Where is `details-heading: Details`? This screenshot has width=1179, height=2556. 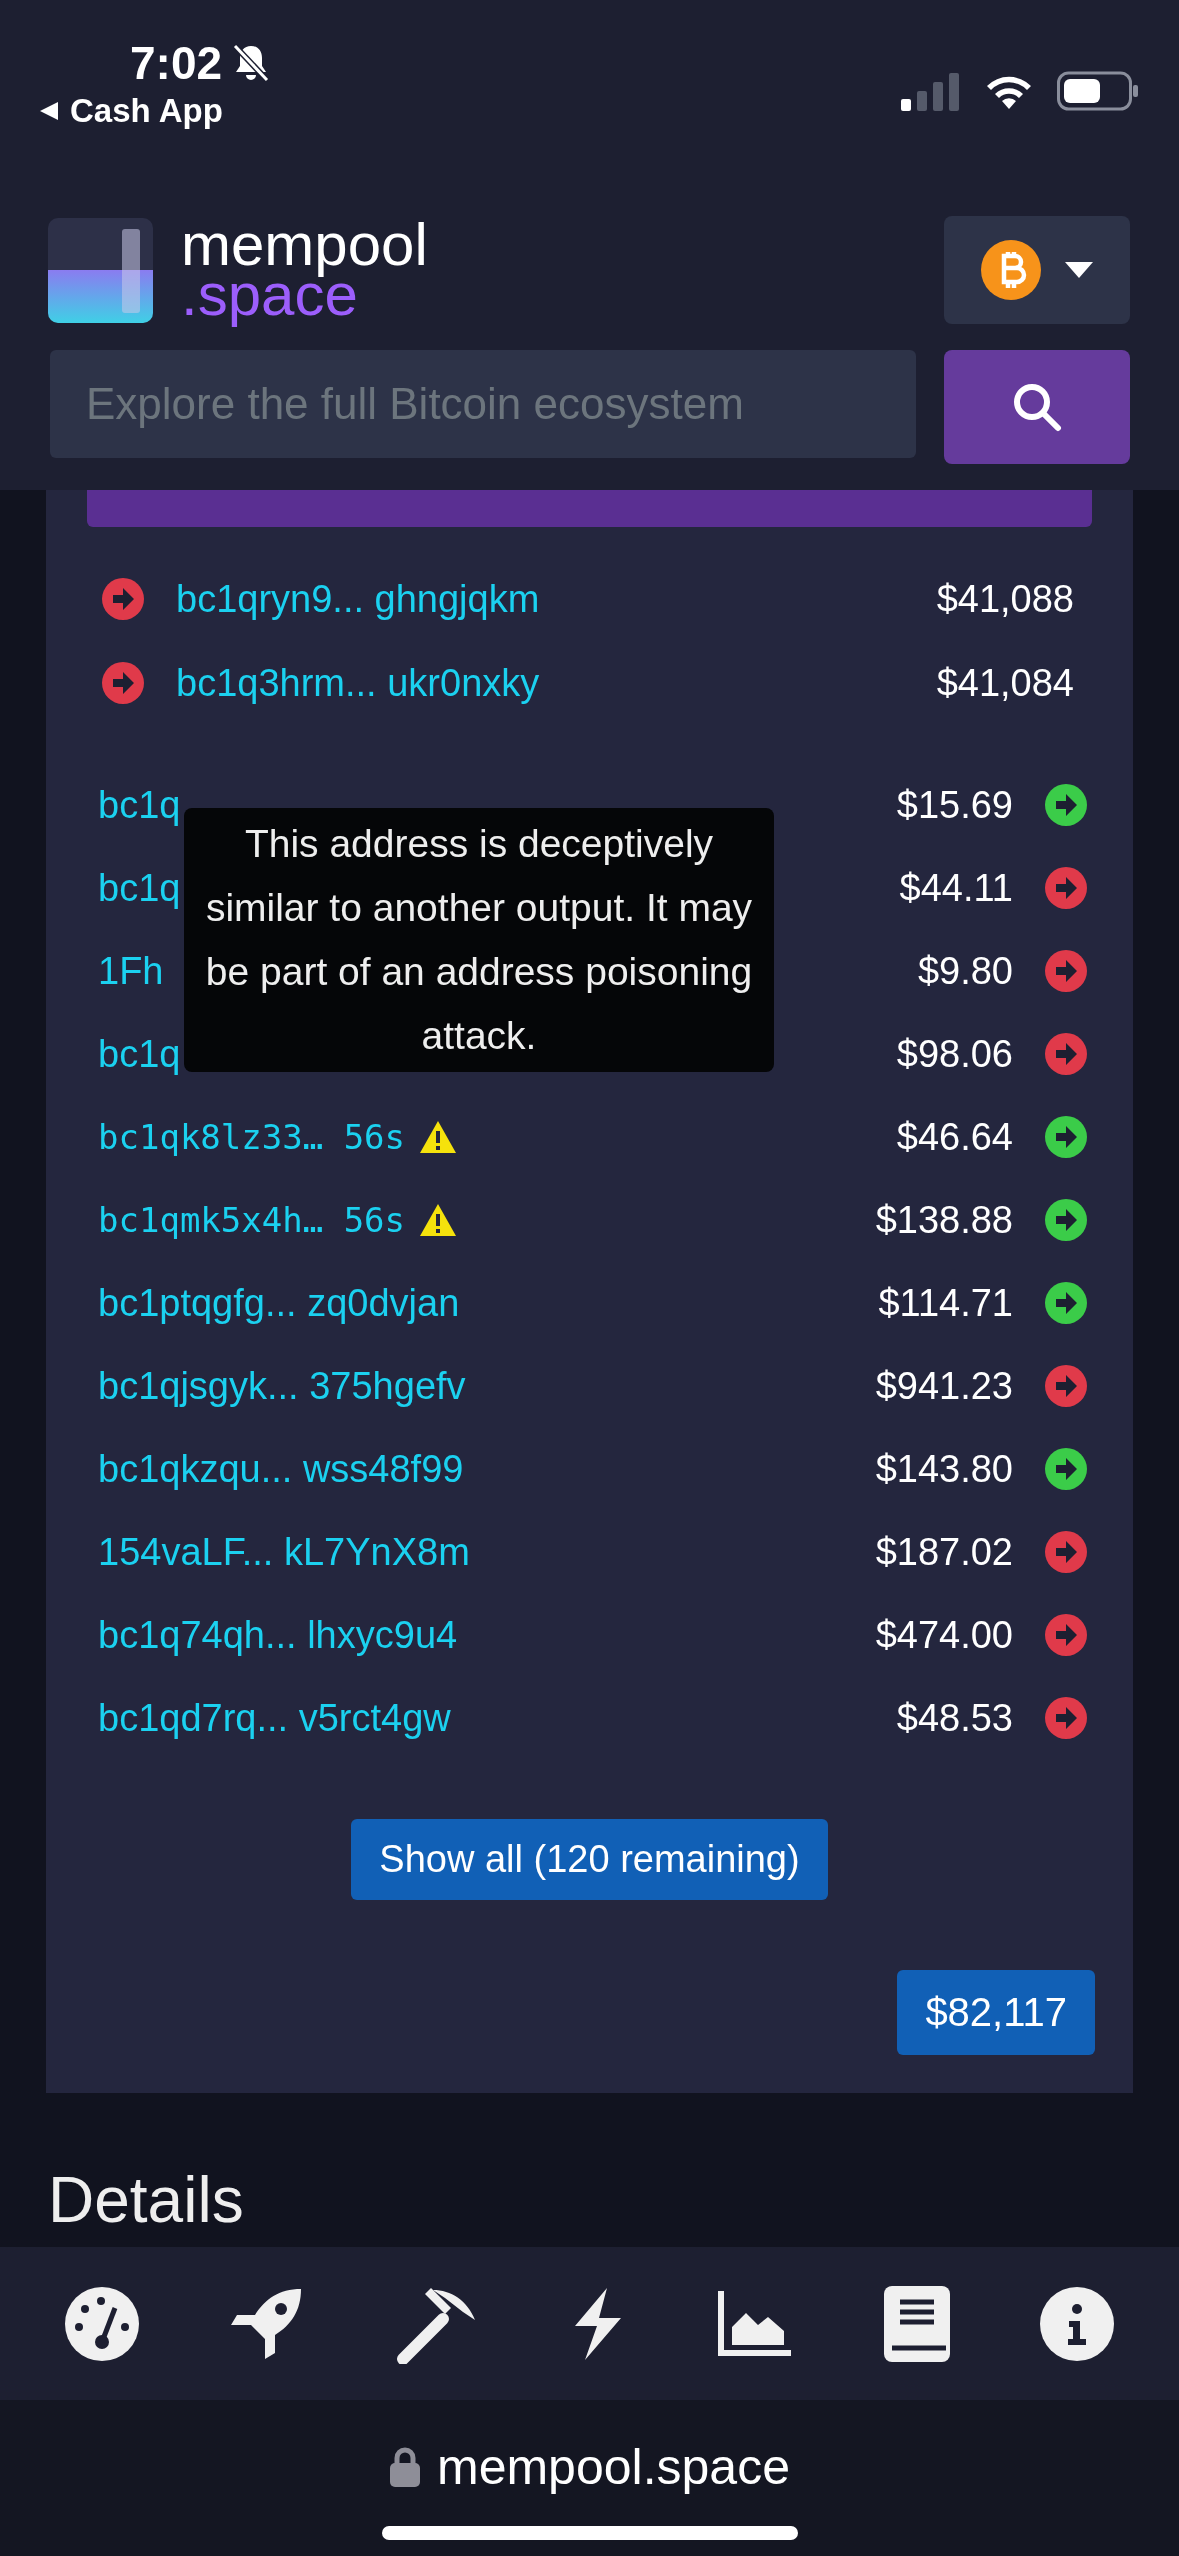
details-heading: Details is located at coordinates (146, 2200).